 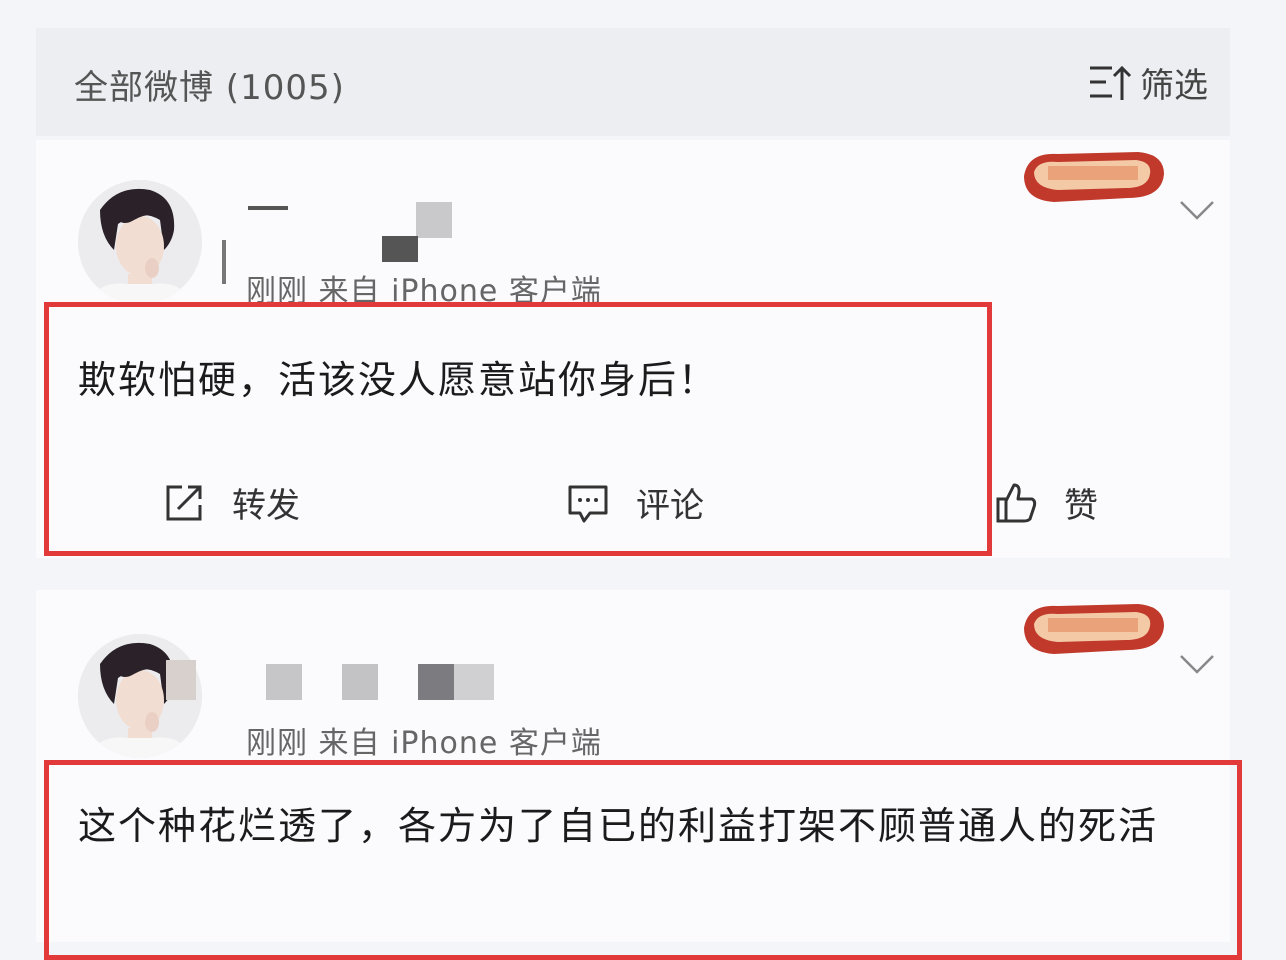 What do you see at coordinates (588, 503) in the screenshot?
I see `comment-icon` at bounding box center [588, 503].